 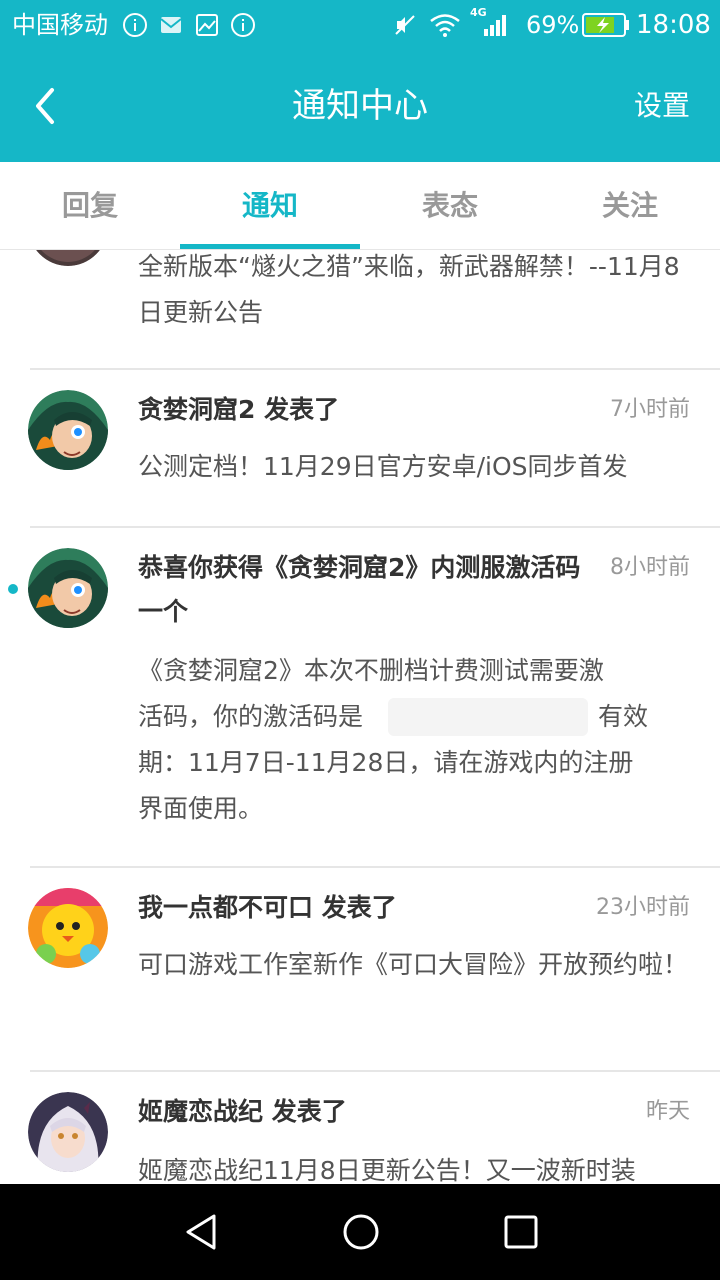 I want to click on partial-avatar, so click(x=68, y=258).